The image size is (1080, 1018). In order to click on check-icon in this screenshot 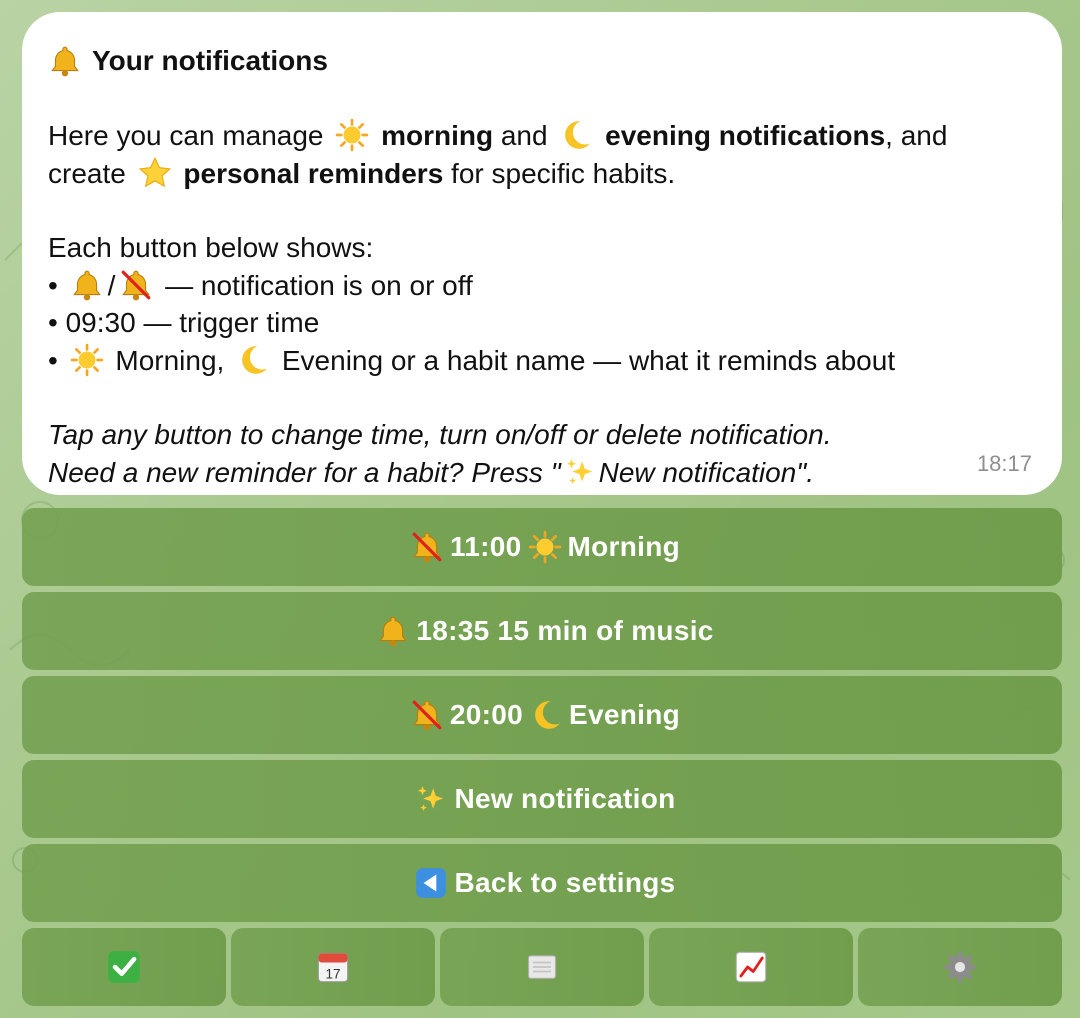, I will do `click(124, 967)`.